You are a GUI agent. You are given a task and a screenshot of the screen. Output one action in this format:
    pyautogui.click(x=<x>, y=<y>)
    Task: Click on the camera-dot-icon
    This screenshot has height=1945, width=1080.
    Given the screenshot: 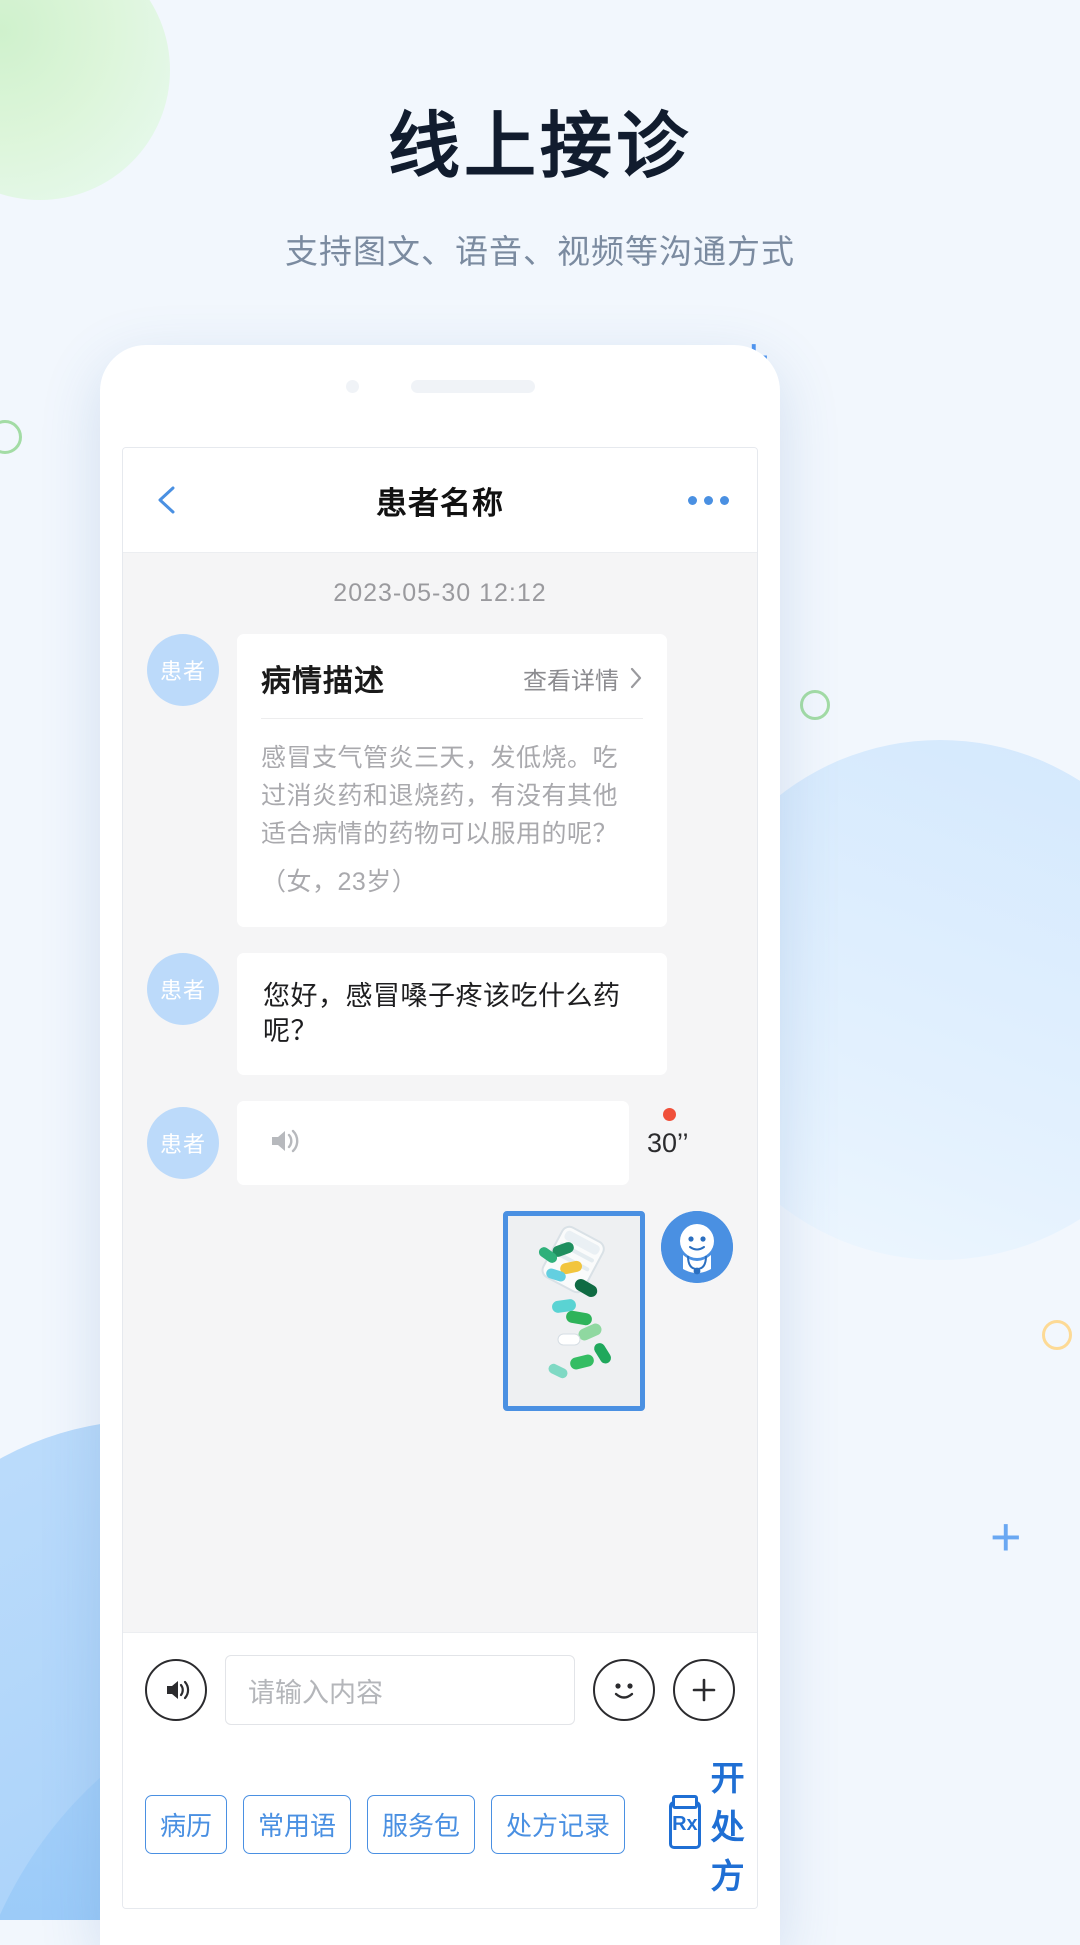 What is the action you would take?
    pyautogui.click(x=352, y=386)
    